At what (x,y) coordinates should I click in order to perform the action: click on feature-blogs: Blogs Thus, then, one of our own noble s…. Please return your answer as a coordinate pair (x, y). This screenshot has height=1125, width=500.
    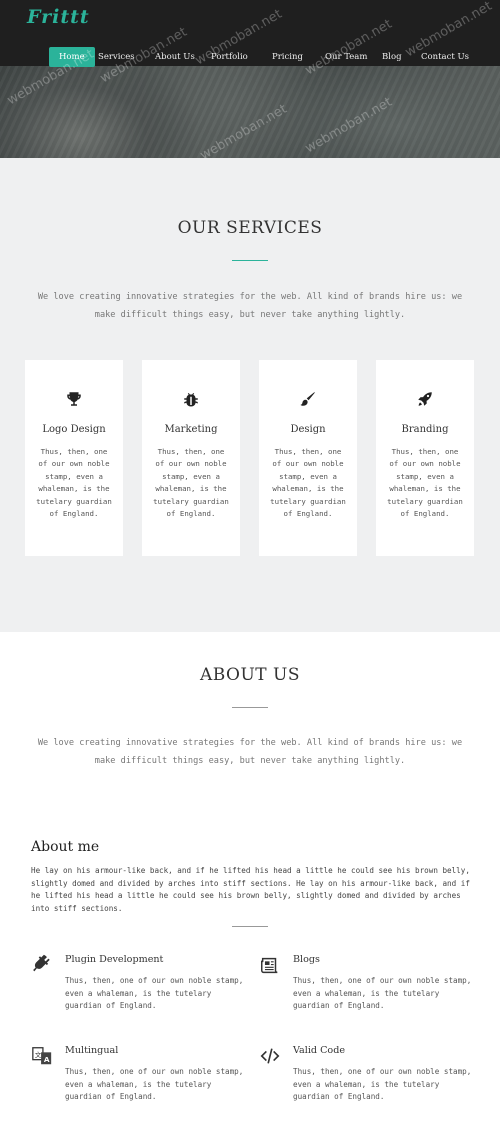
    Looking at the image, I should click on (365, 994).